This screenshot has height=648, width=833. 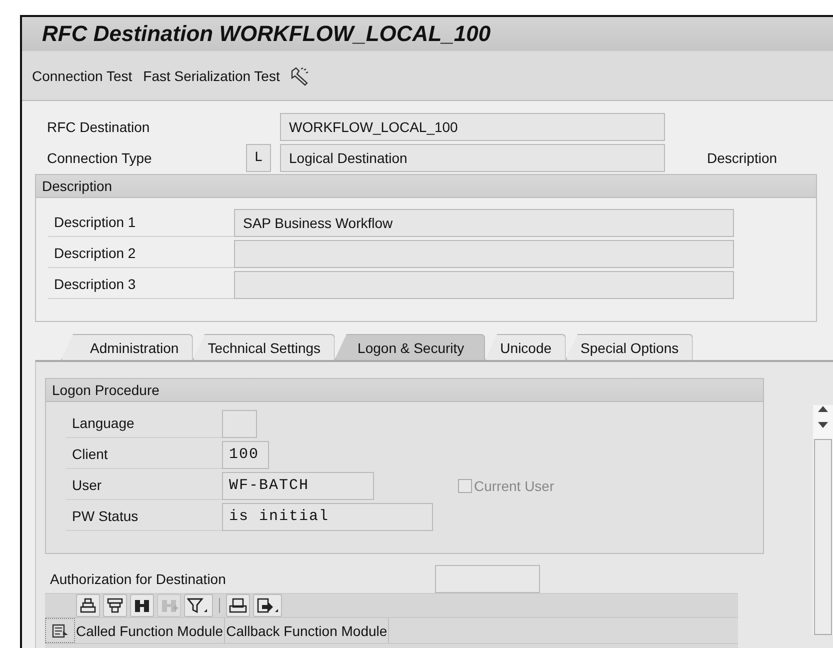 I want to click on field-label: Description, so click(x=742, y=158).